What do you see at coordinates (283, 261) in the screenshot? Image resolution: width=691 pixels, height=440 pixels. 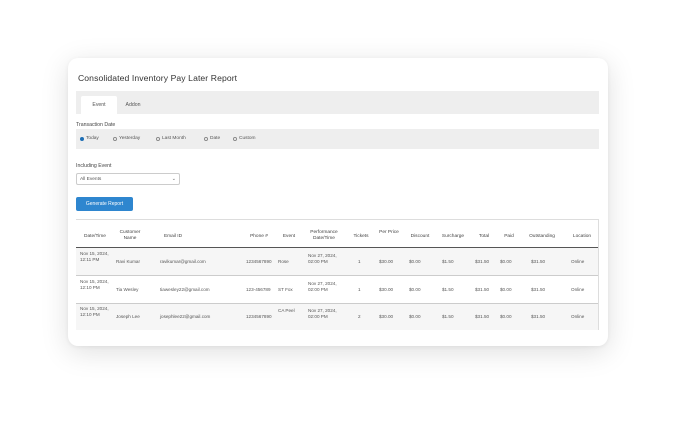 I see `cell-event: Rose` at bounding box center [283, 261].